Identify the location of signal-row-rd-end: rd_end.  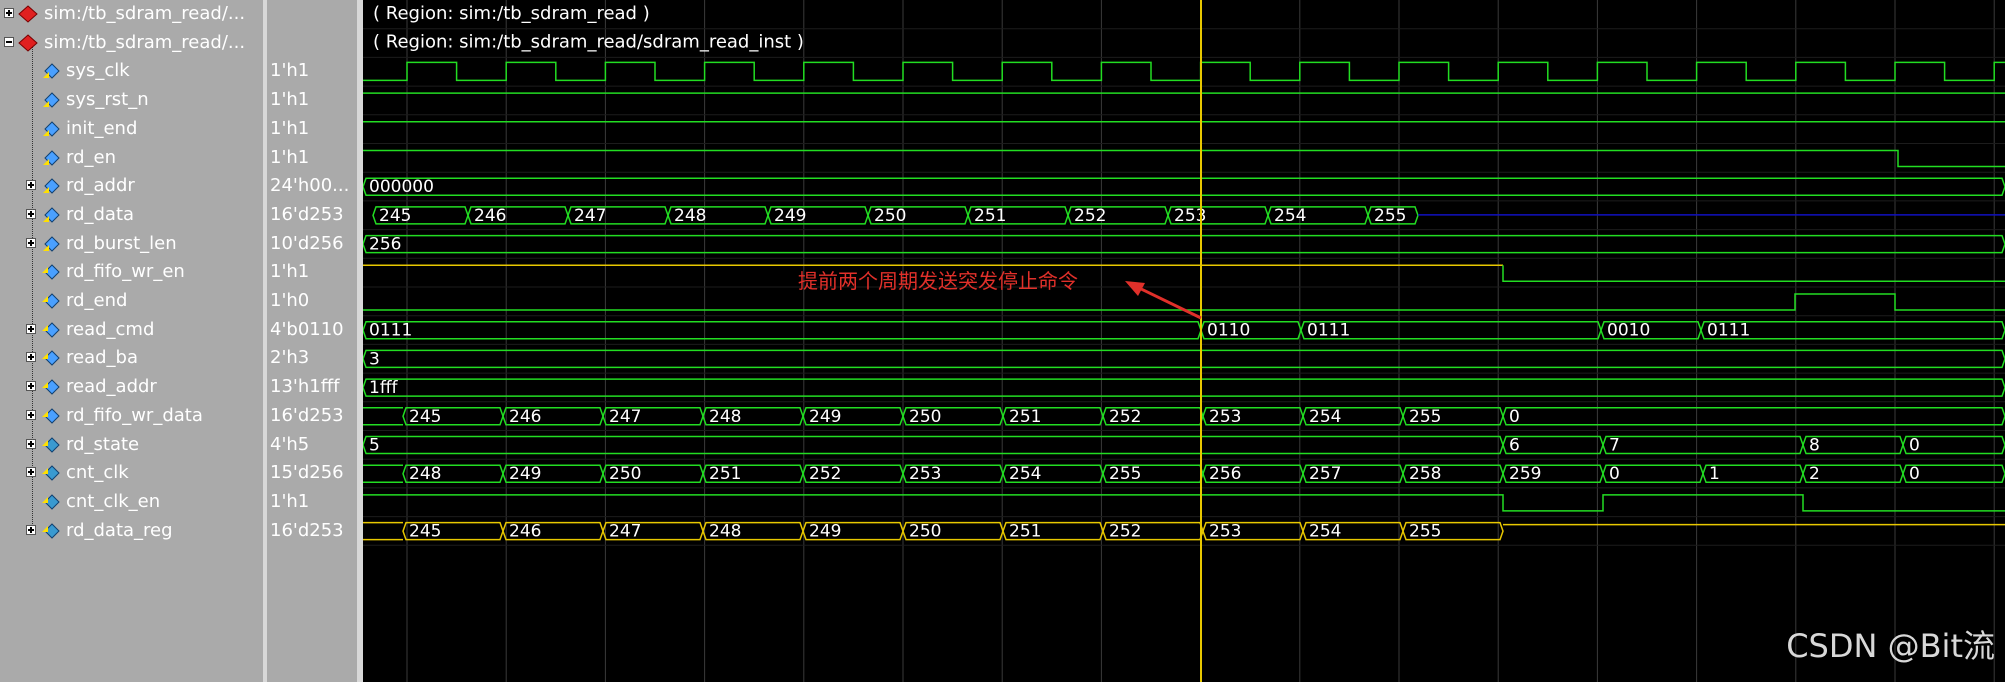
(131, 301).